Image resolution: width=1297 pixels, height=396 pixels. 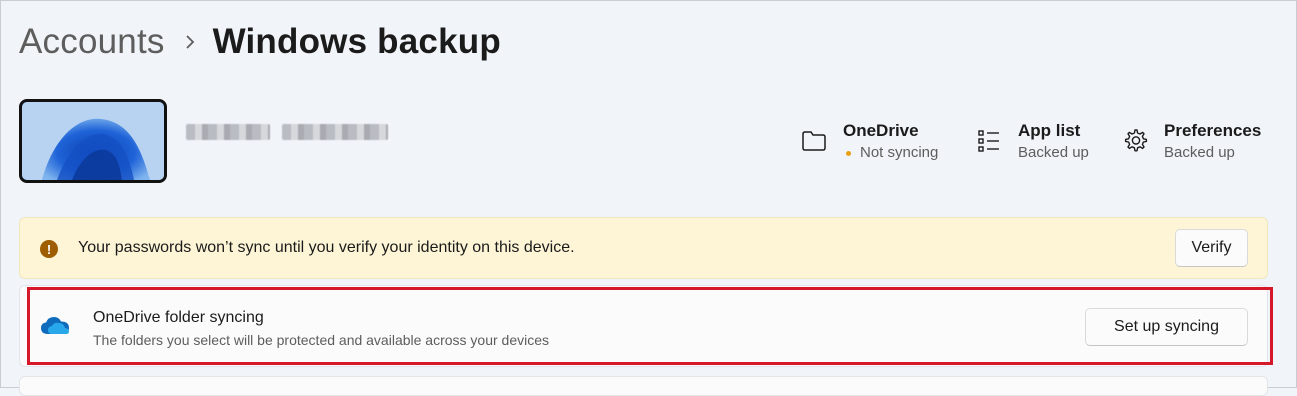 I want to click on next-settings-card, so click(x=643, y=386).